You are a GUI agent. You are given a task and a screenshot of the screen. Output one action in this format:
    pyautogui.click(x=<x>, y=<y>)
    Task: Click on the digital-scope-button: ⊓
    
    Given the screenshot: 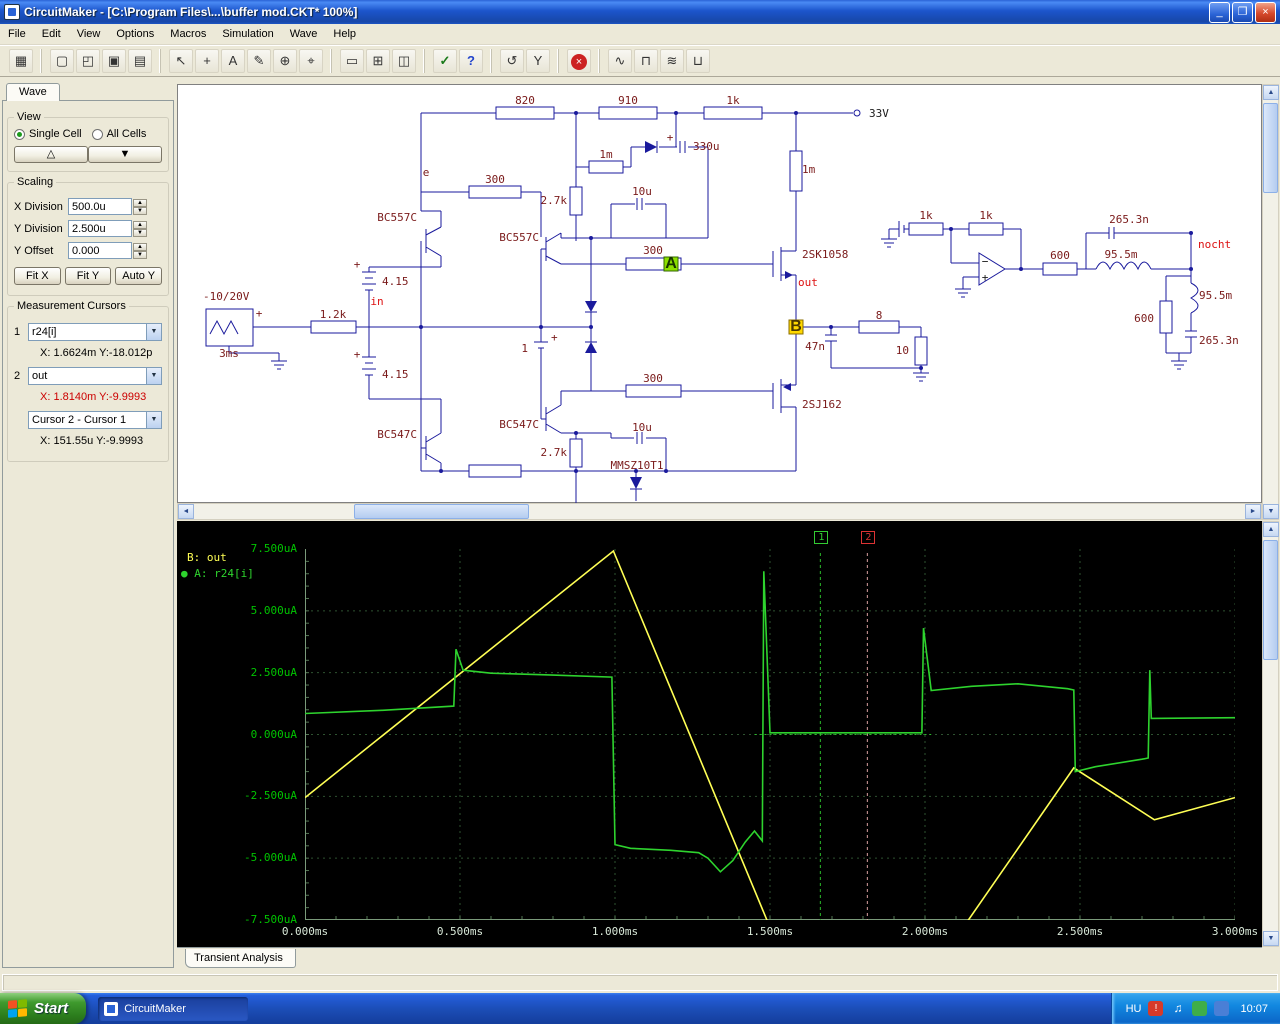 What is the action you would take?
    pyautogui.click(x=646, y=61)
    